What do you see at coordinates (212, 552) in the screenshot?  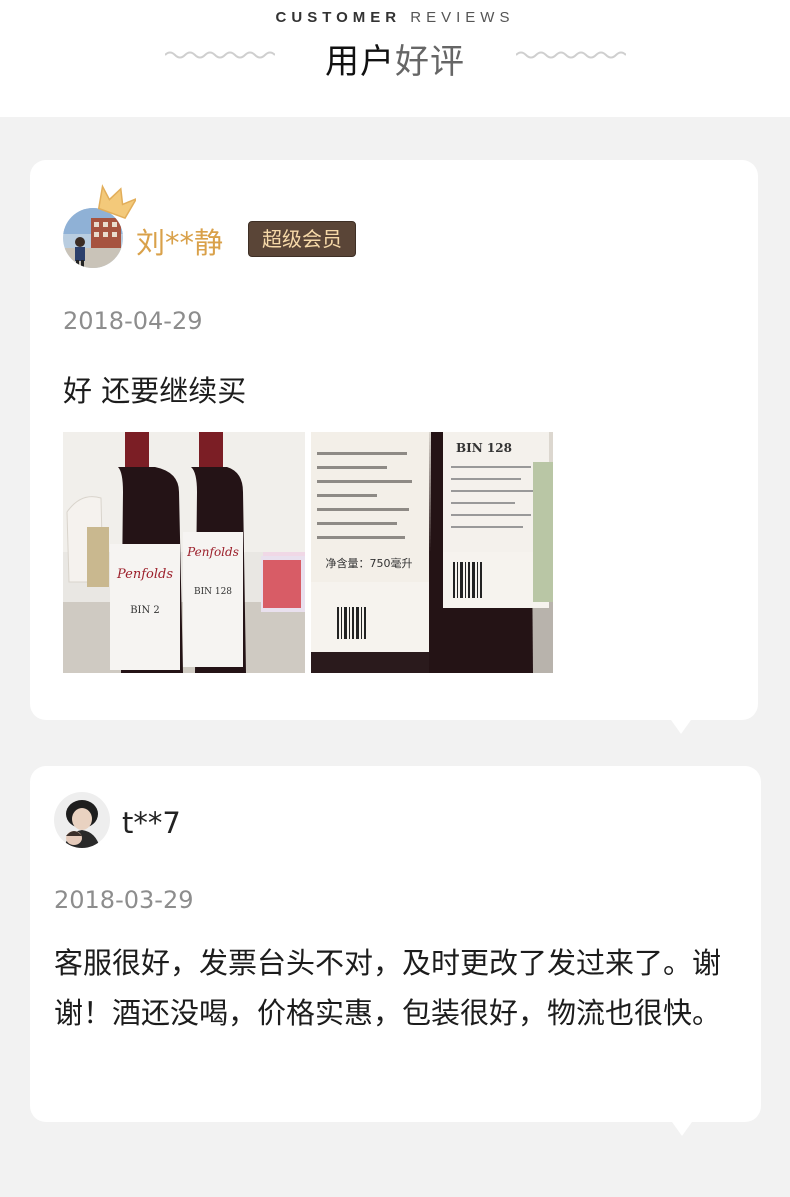 I see `bottle2-brand: Penfolds` at bounding box center [212, 552].